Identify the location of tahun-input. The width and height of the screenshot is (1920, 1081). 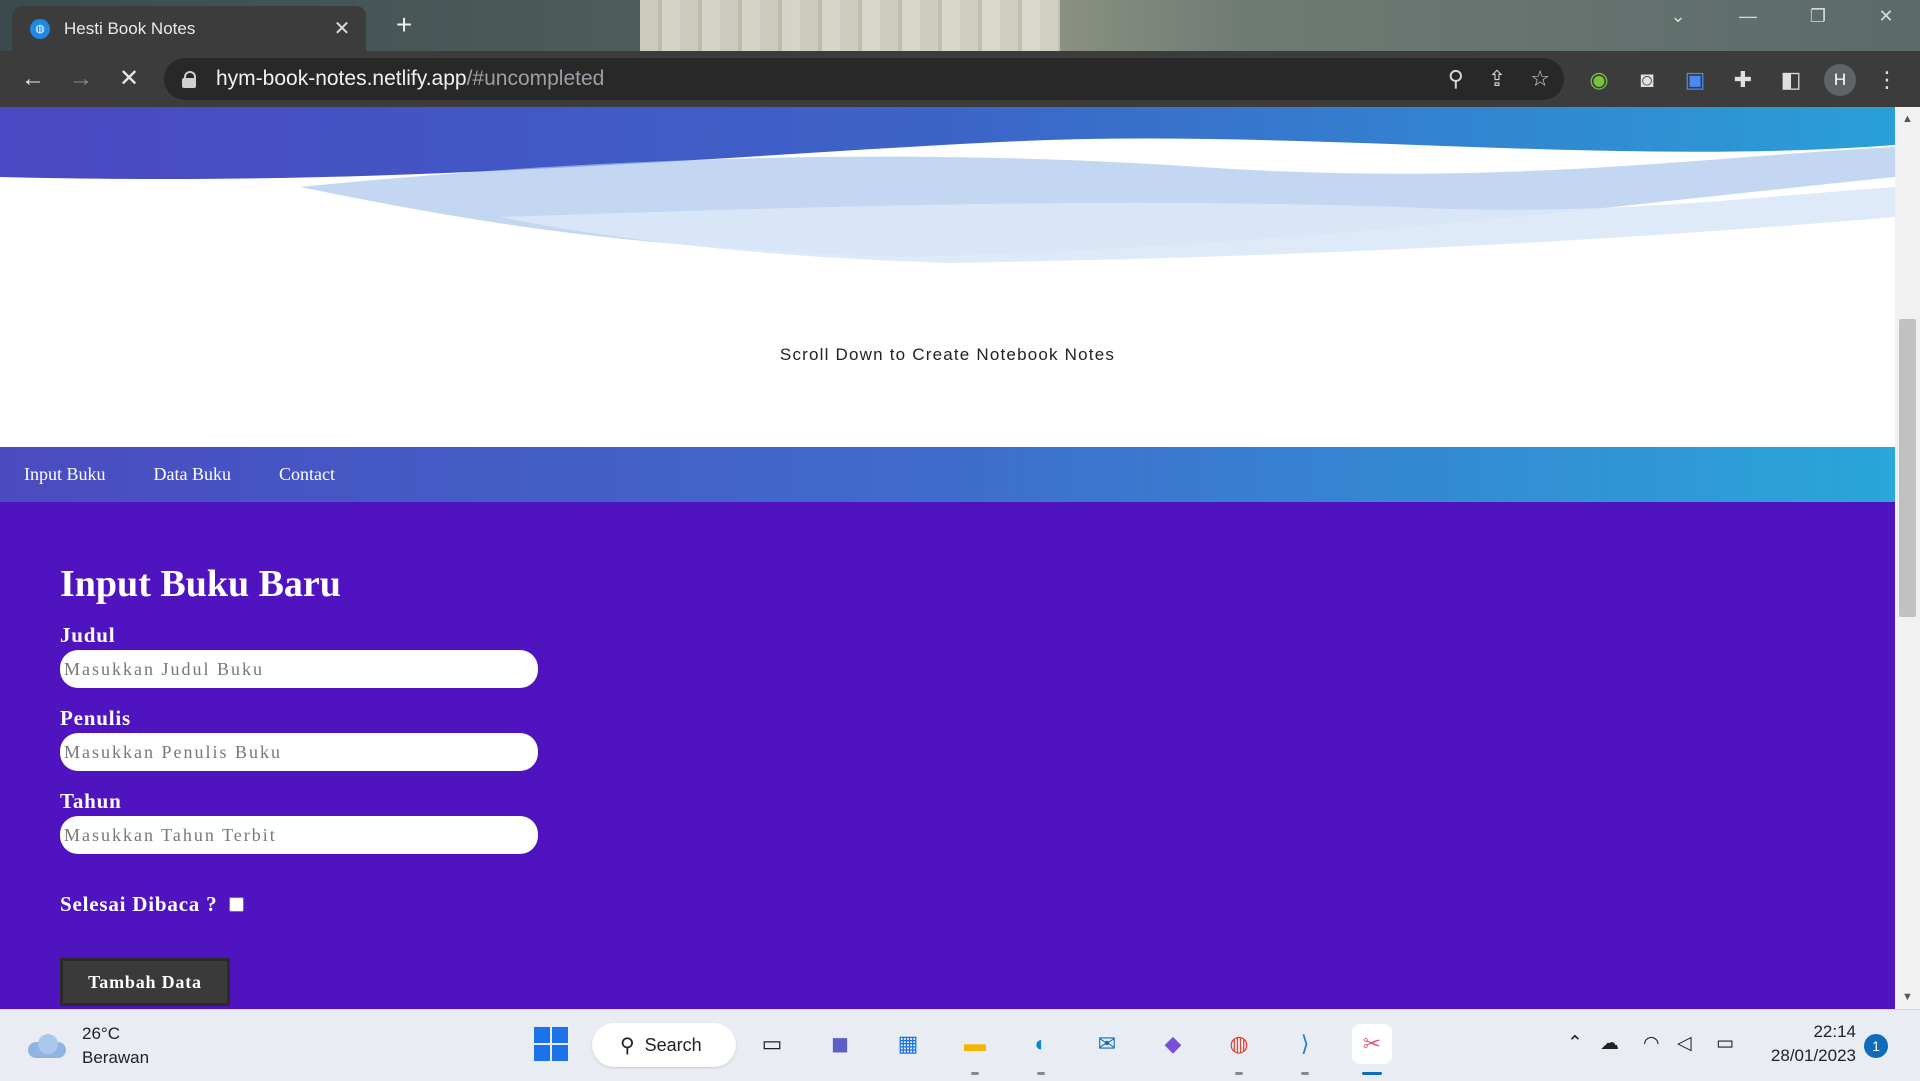
(299, 835).